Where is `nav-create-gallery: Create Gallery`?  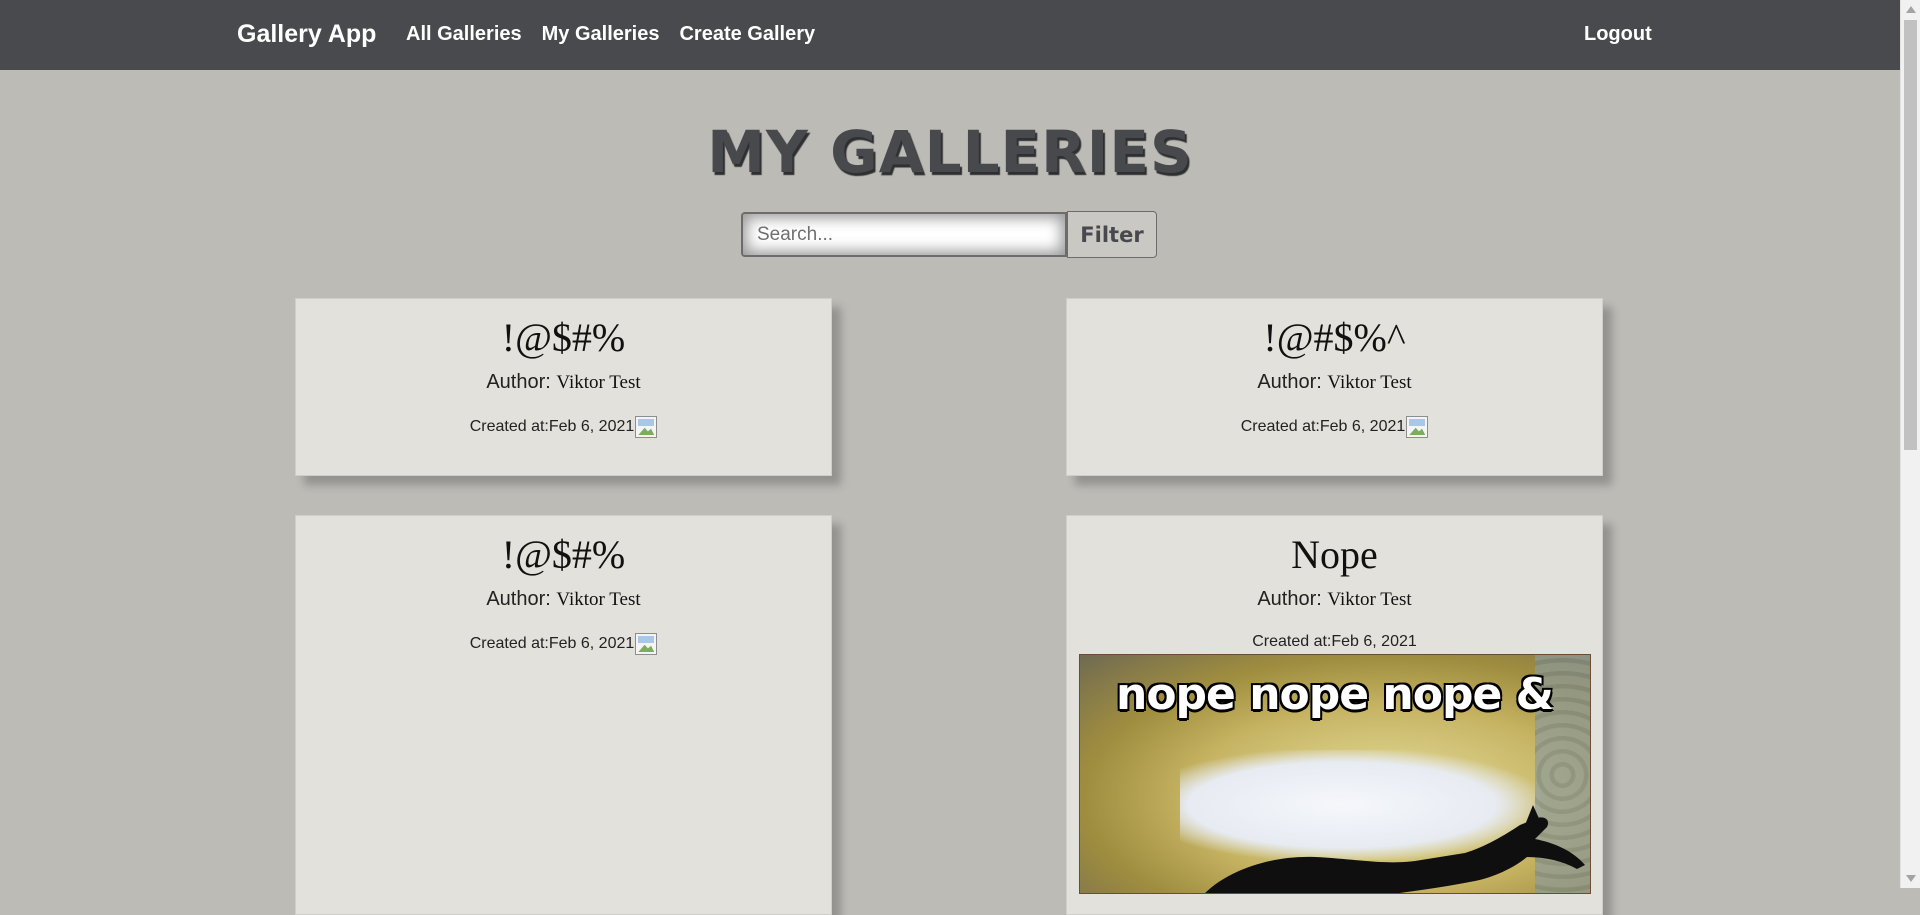 nav-create-gallery: Create Gallery is located at coordinates (747, 34).